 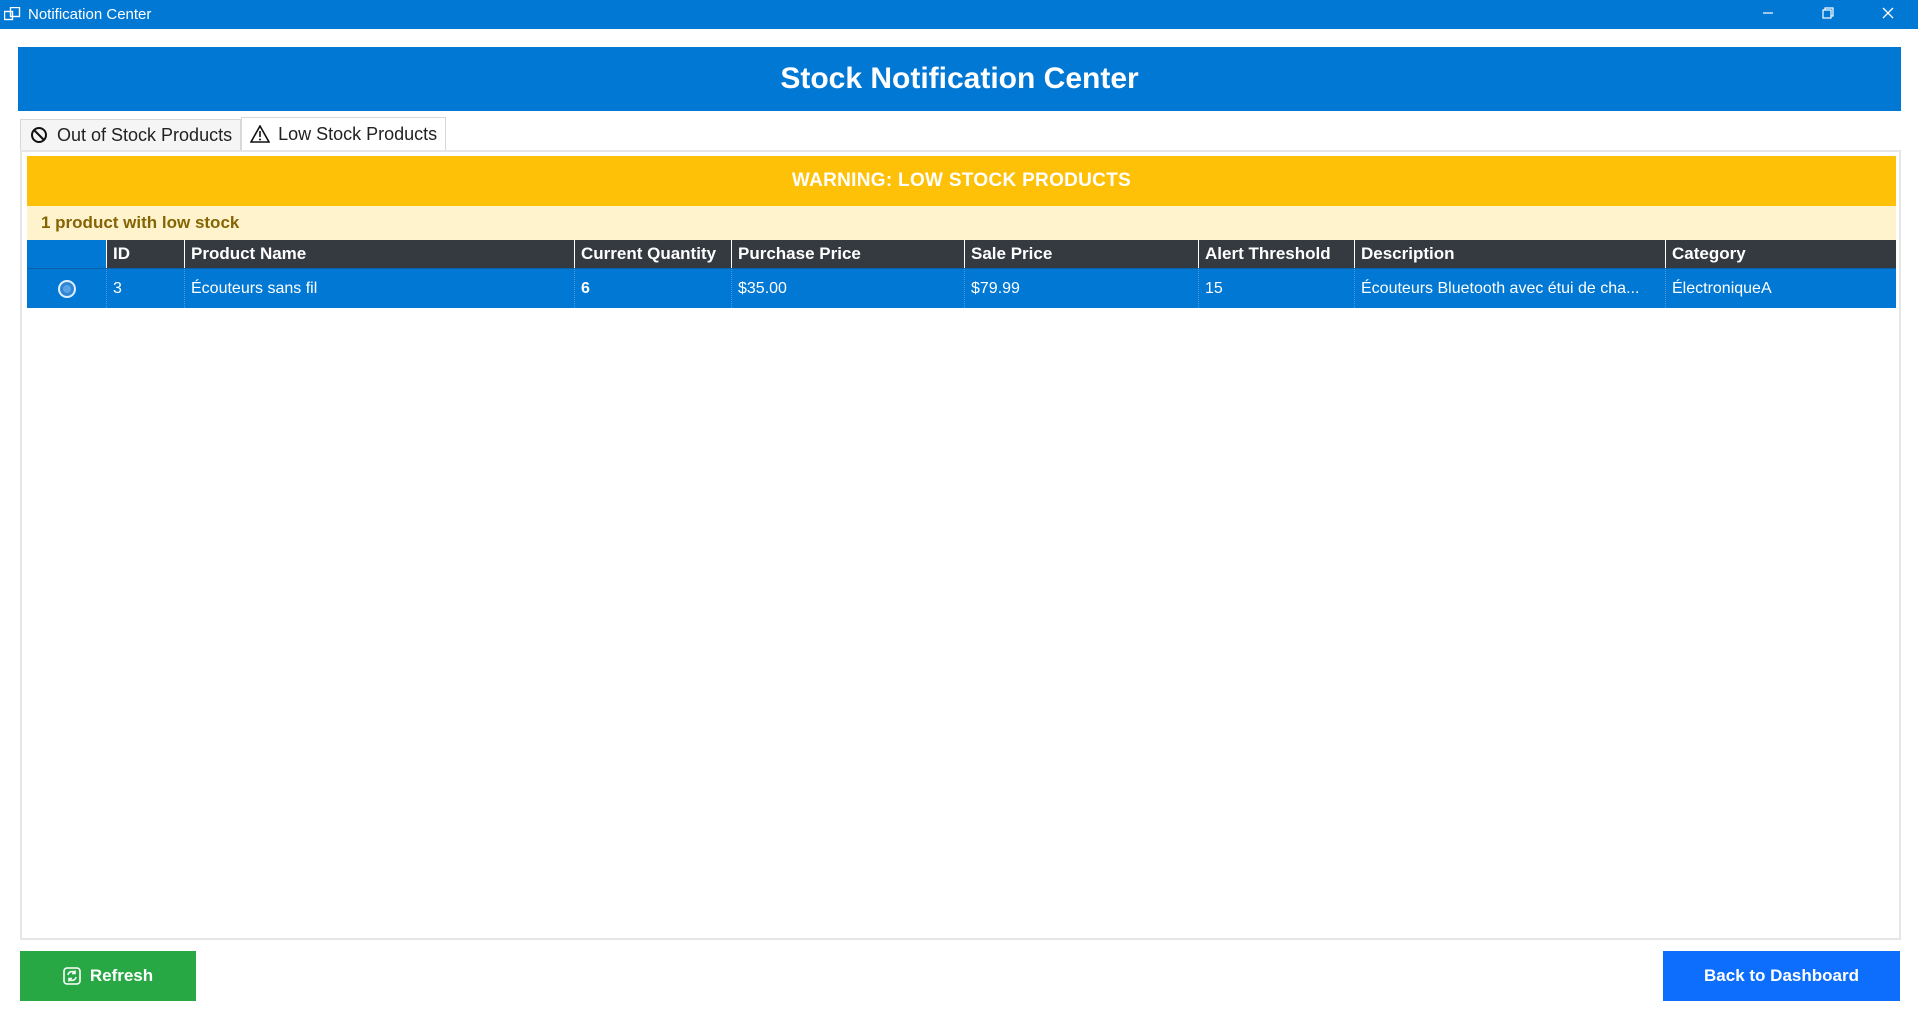 I want to click on back-to-dashboard-button: Back to Dashboard, so click(x=1781, y=976).